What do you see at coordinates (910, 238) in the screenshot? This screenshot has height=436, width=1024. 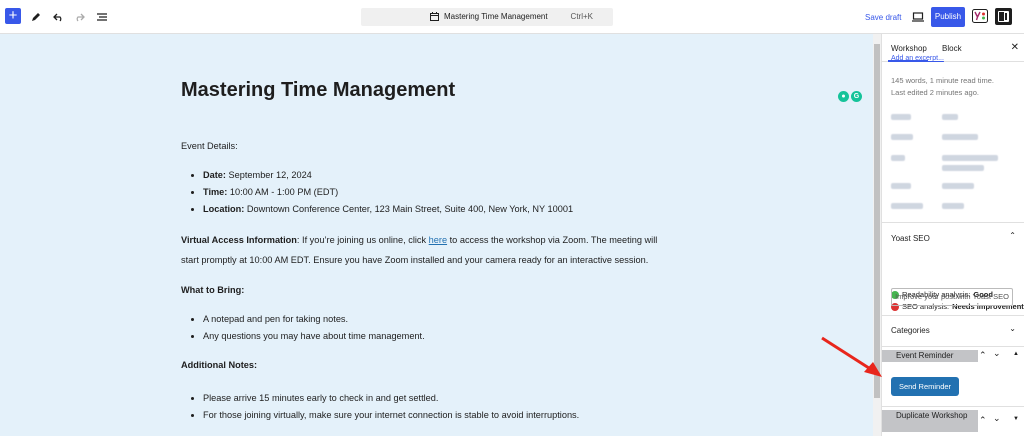 I see `yoast-seo-title: Yoast SEO` at bounding box center [910, 238].